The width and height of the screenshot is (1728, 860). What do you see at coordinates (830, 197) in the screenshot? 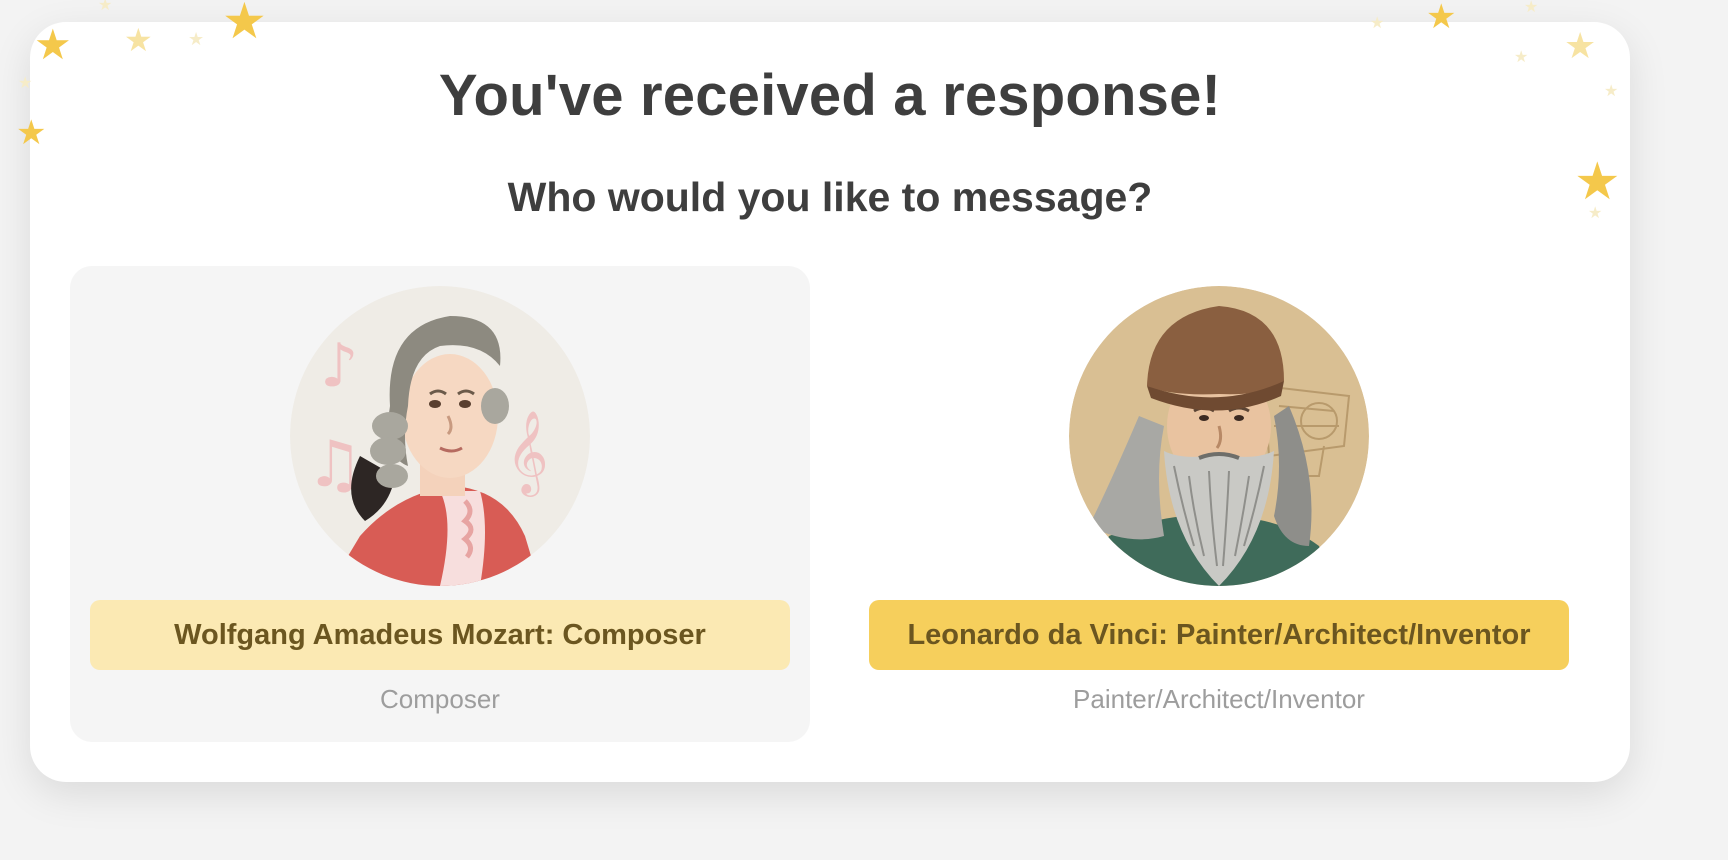
I see `dialog-prompt: Who would you like to message?` at bounding box center [830, 197].